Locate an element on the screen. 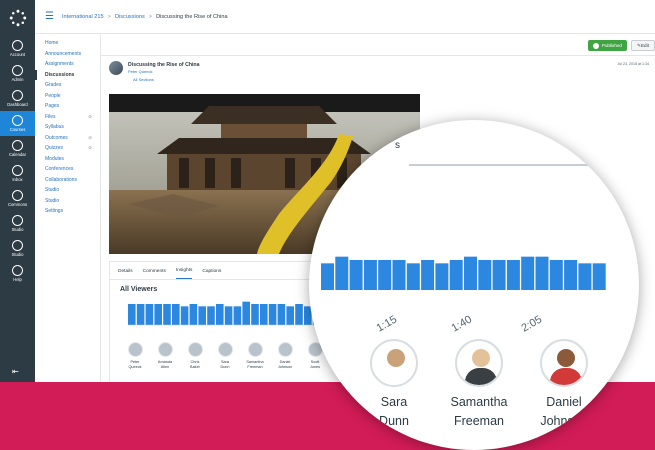  lens-divider is located at coordinates (524, 165).